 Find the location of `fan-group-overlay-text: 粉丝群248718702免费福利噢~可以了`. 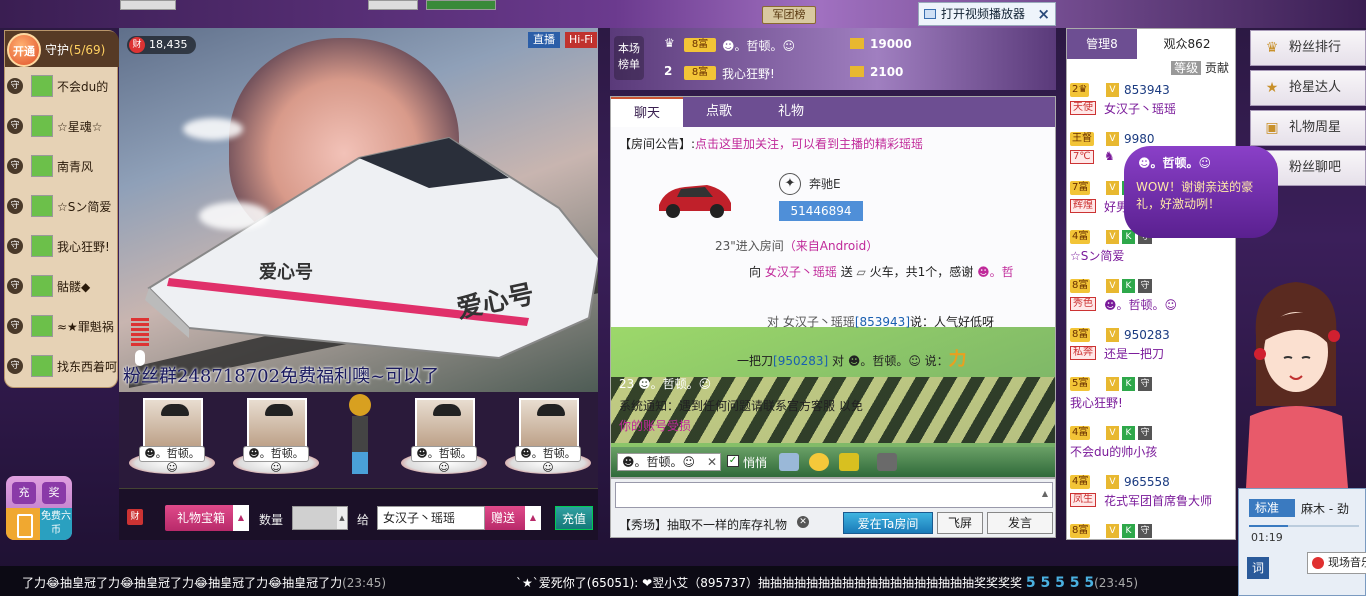

fan-group-overlay-text: 粉丝群248718702免费福利噢~可以了 is located at coordinates (281, 376).